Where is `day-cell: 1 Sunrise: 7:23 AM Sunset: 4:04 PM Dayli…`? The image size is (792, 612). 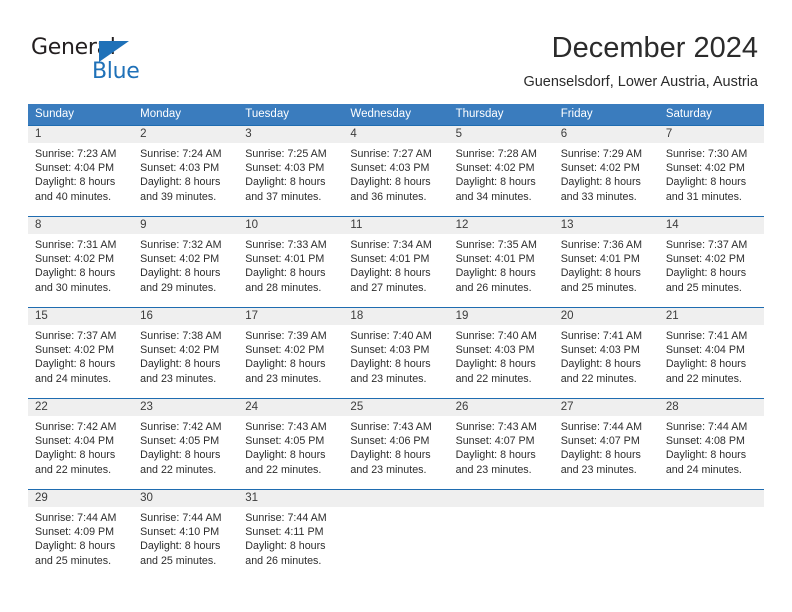
day-cell: 1 Sunrise: 7:23 AM Sunset: 4:04 PM Dayli… is located at coordinates (81, 170).